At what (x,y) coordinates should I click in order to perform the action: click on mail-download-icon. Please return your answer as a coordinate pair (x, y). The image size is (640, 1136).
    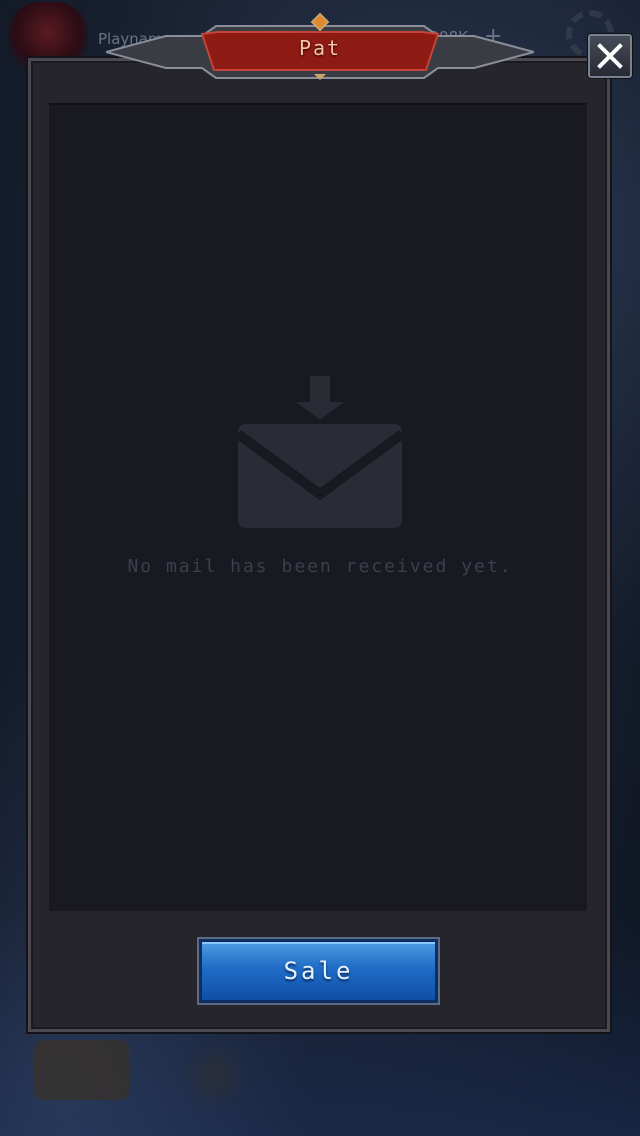
    Looking at the image, I should click on (320, 452).